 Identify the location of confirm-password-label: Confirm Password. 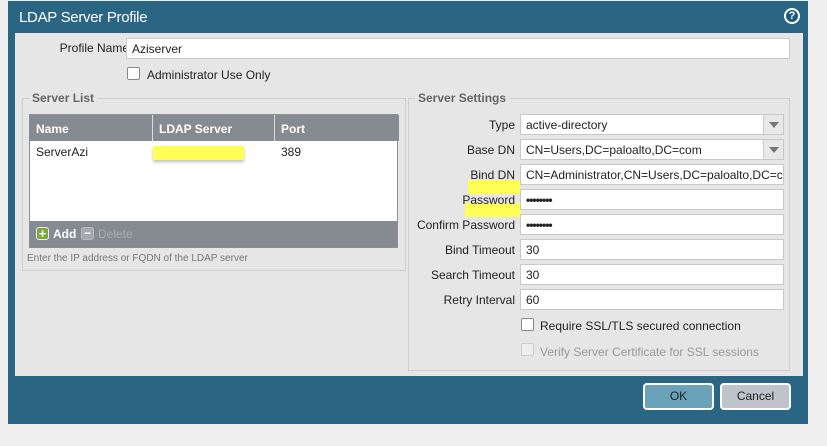
(465, 225).